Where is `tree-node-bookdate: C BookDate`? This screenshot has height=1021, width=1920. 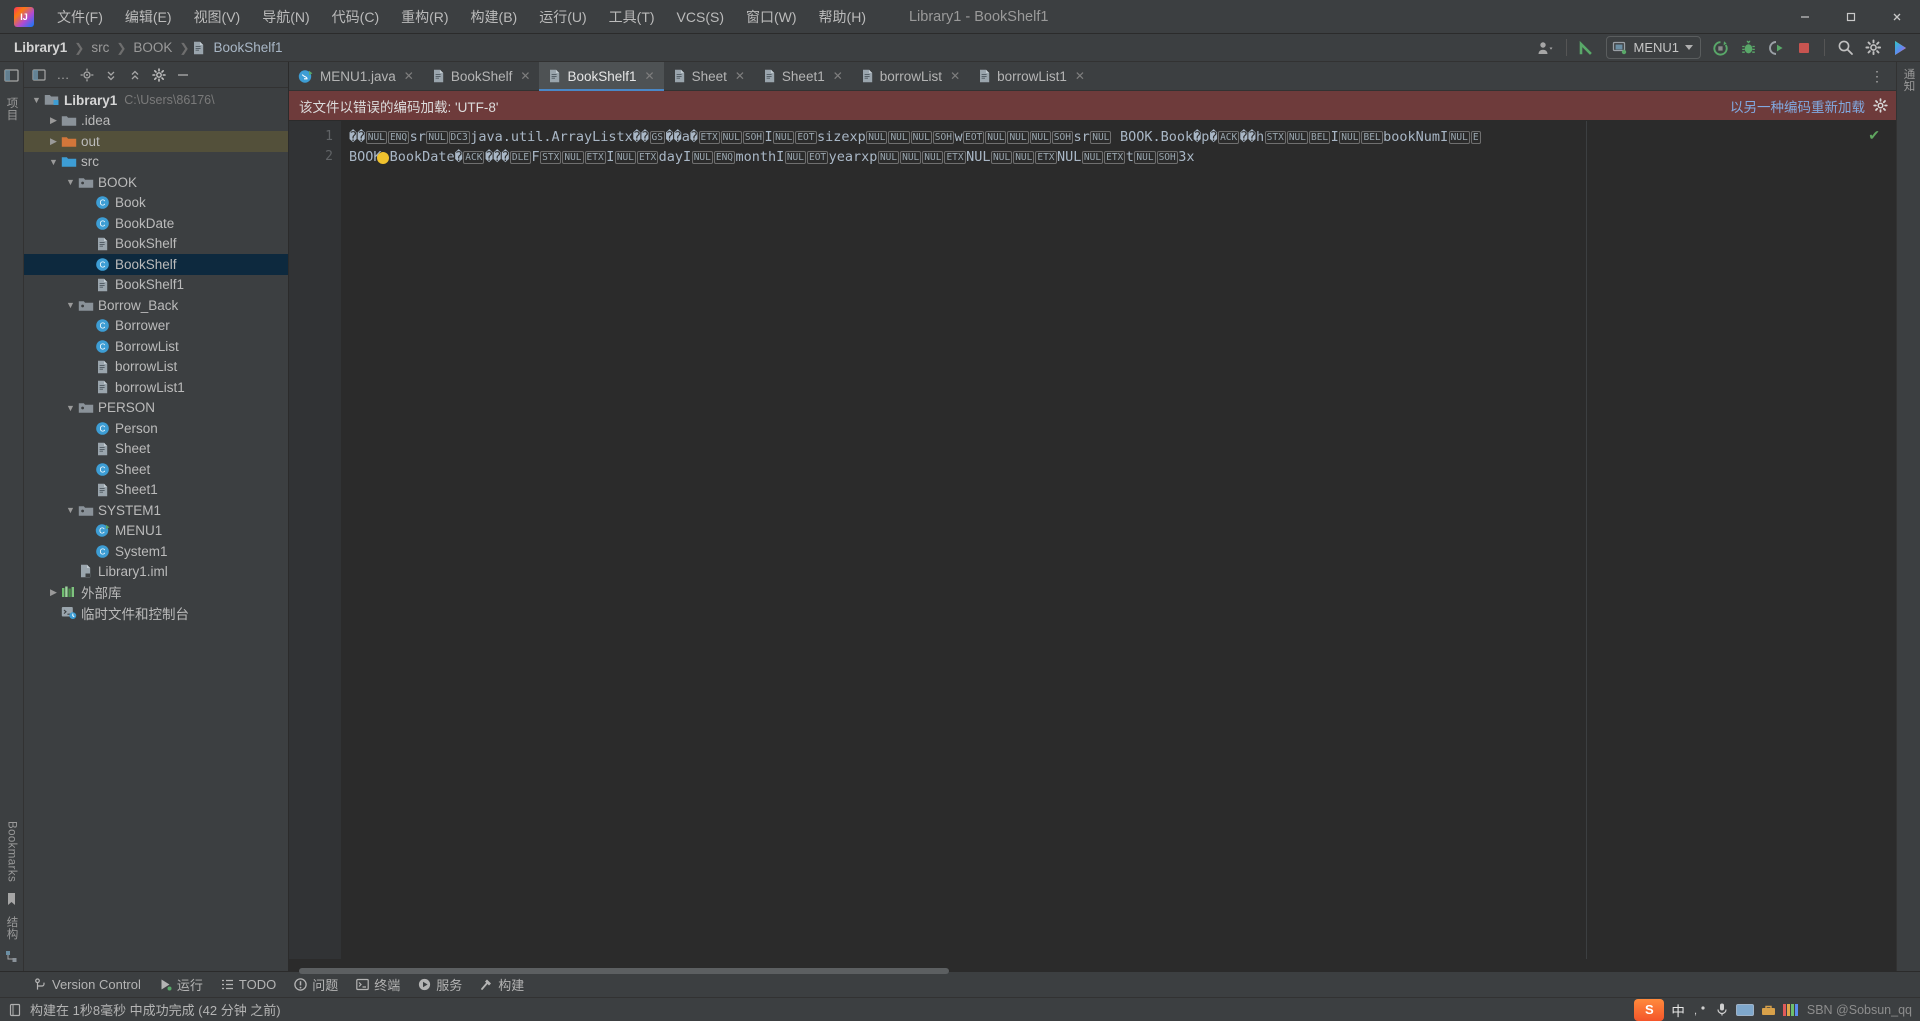 tree-node-bookdate: C BookDate is located at coordinates (156, 223).